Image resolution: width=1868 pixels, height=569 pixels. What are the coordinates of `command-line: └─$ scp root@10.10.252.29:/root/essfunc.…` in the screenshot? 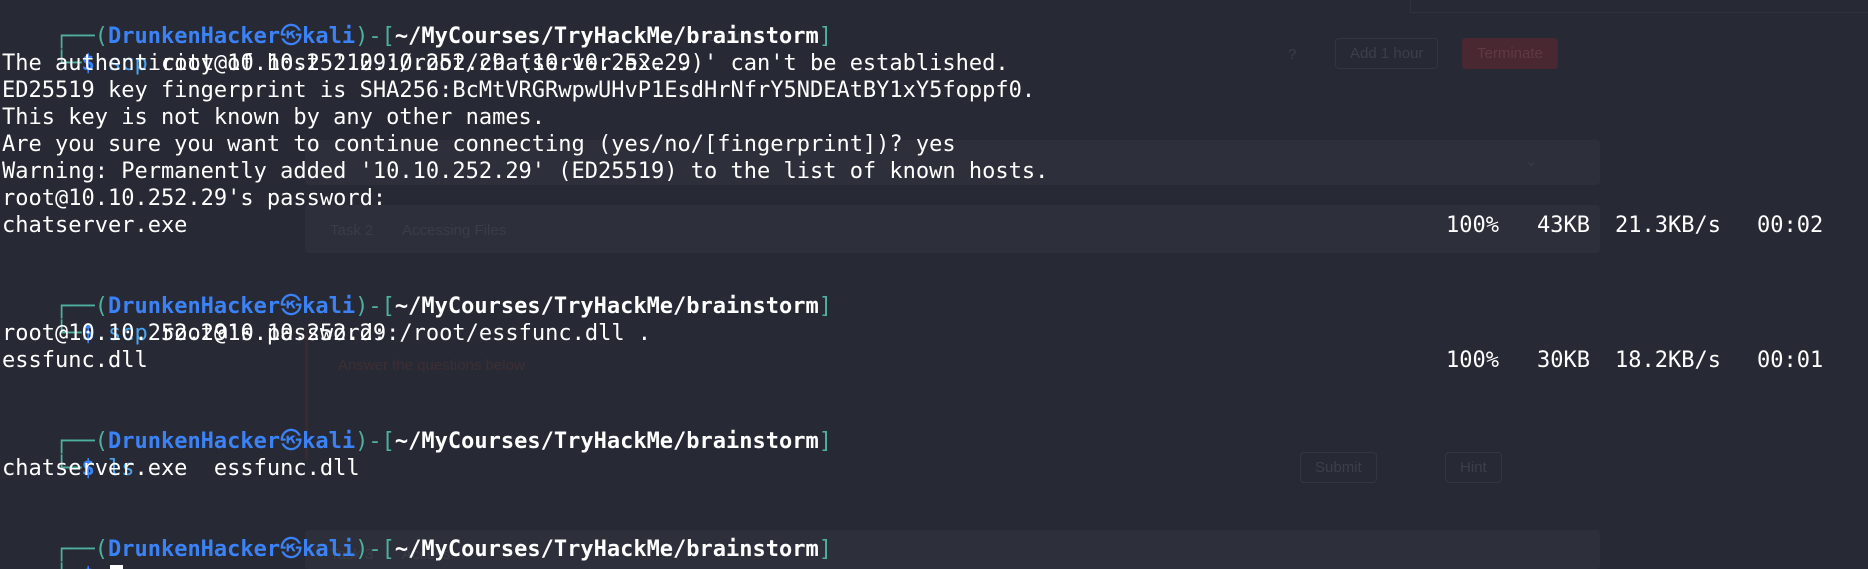 It's located at (326, 319).